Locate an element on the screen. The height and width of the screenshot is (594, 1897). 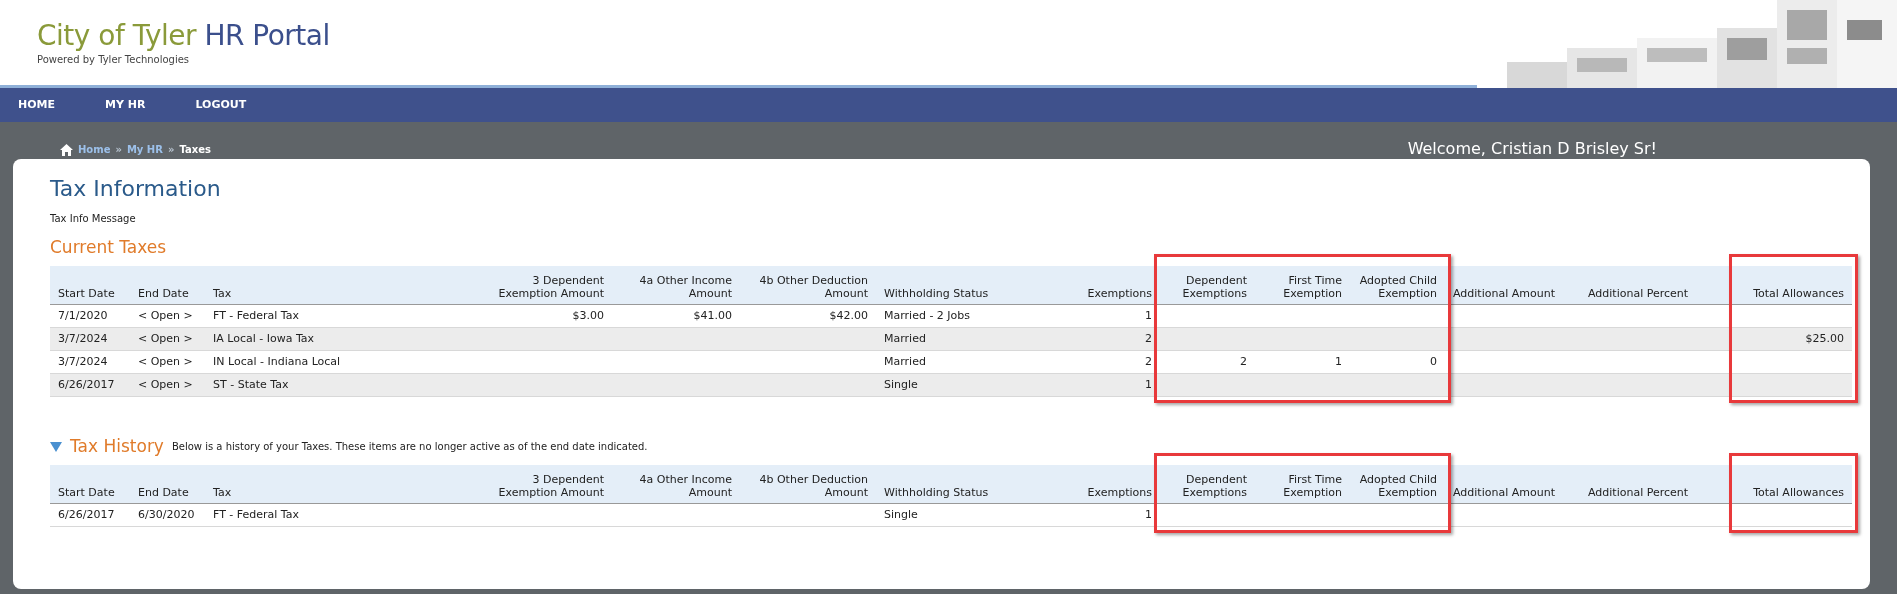
table-cell: $42.00 is located at coordinates (848, 315).